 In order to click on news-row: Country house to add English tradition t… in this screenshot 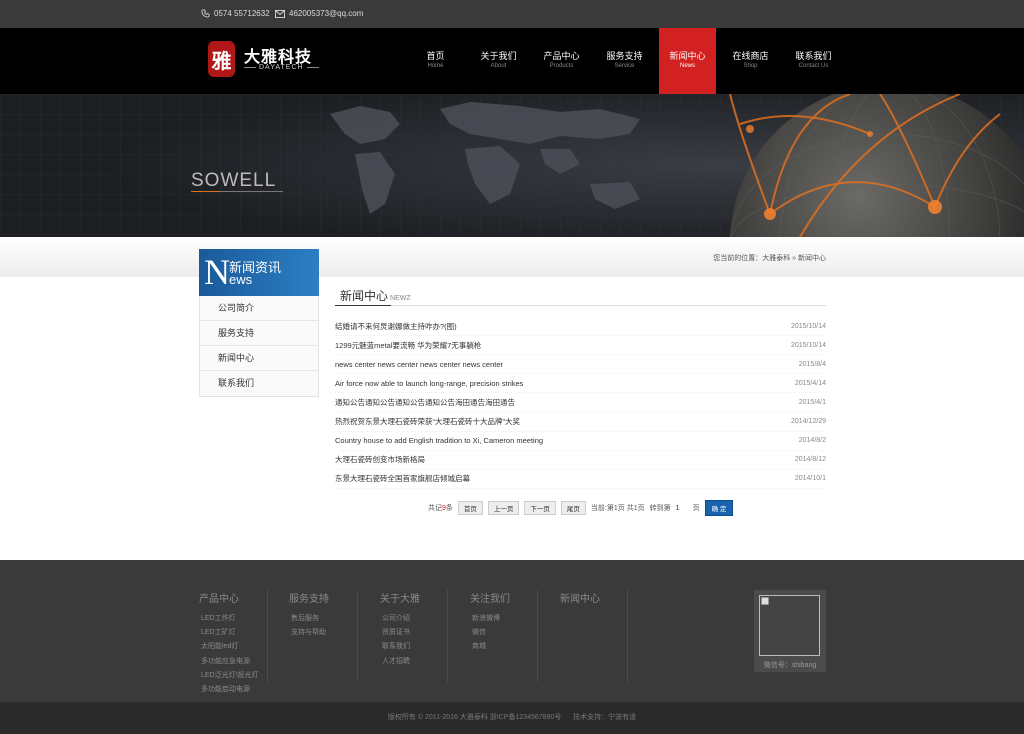, I will do `click(580, 441)`.